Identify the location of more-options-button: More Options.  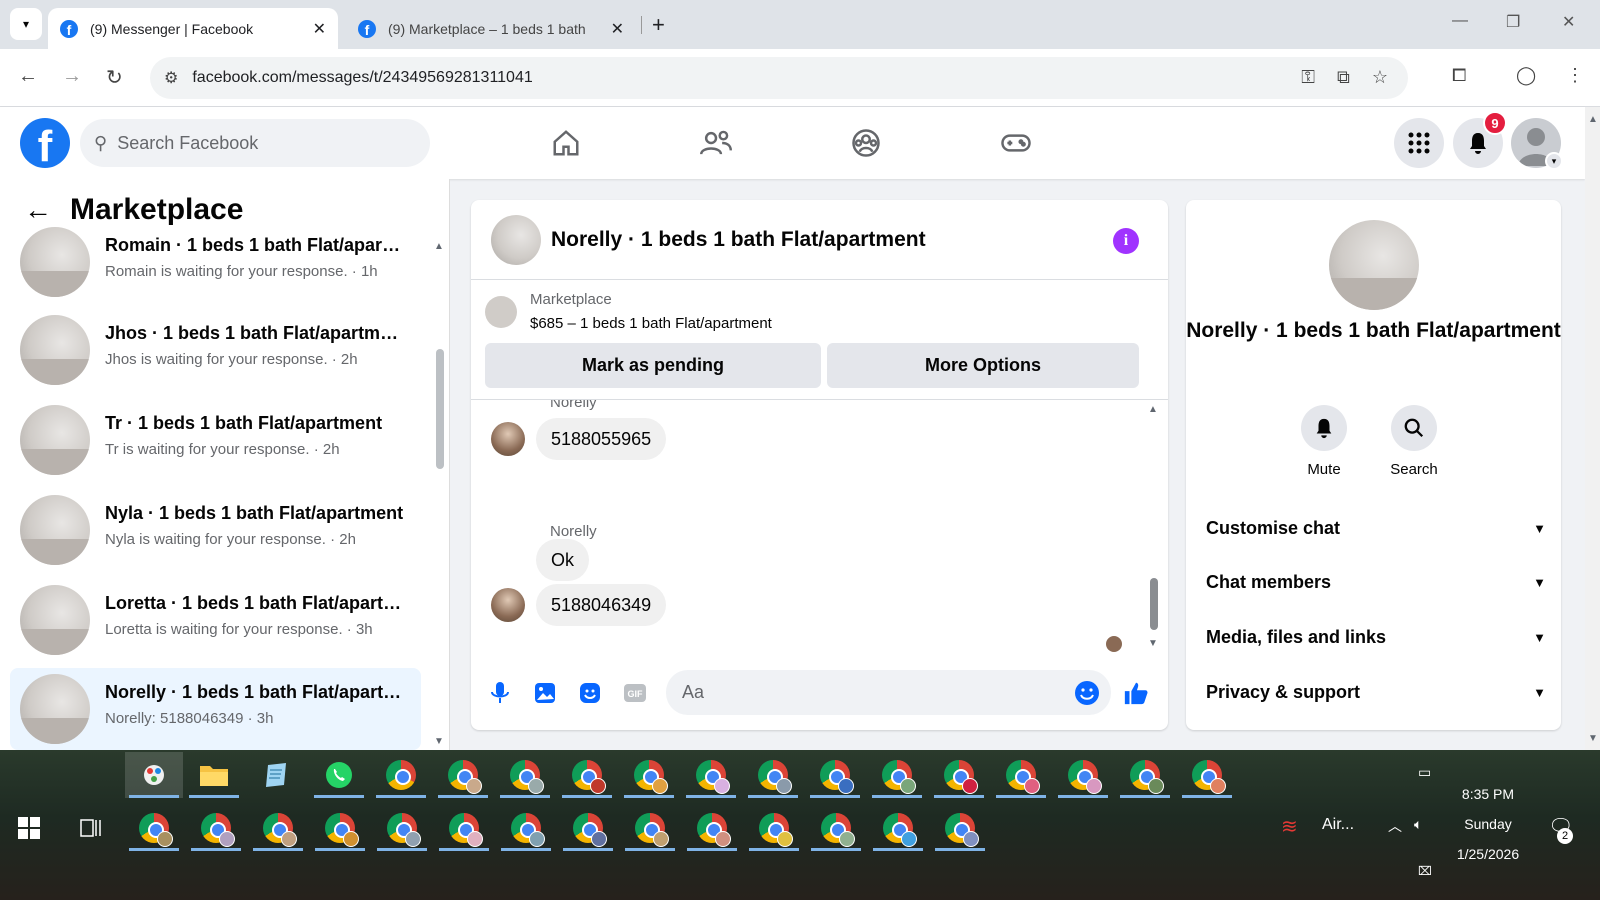
(983, 365).